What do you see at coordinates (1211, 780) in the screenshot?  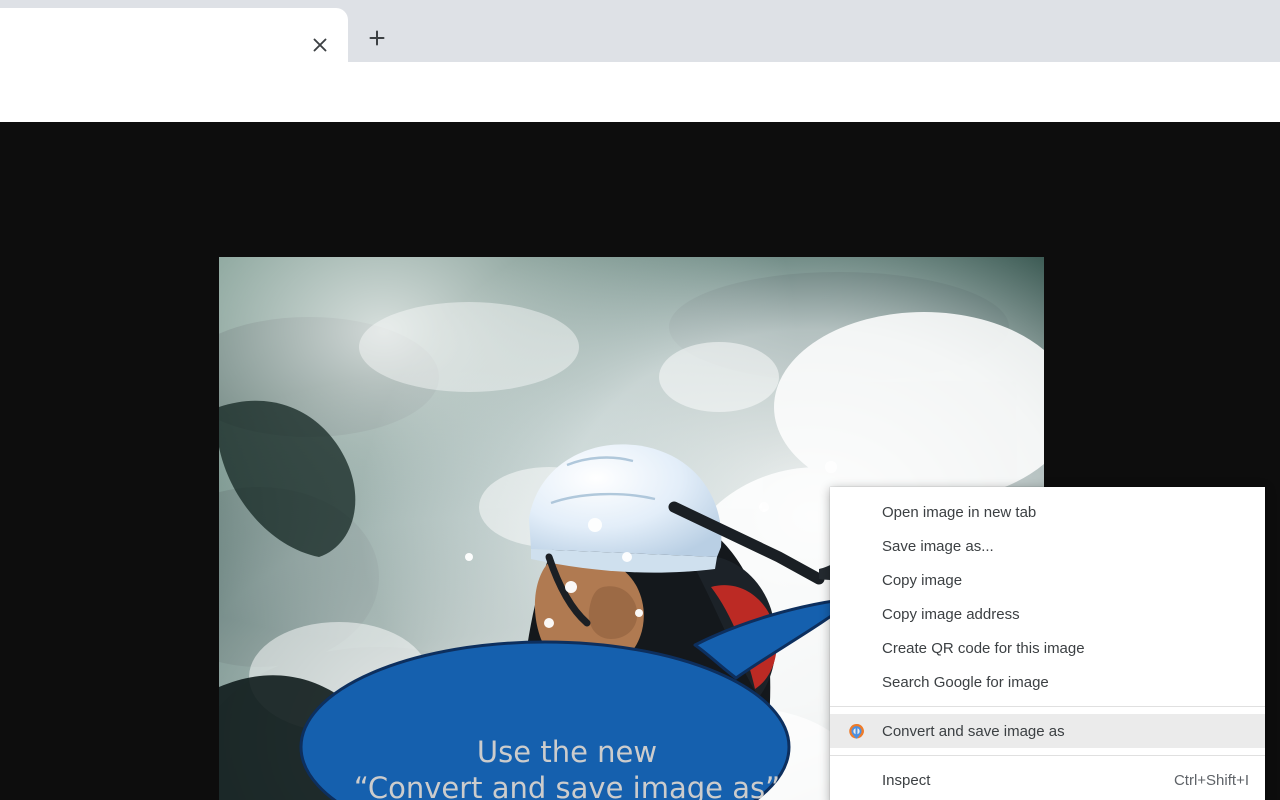 I see `menu-item-shortcut: Ctrl+Shift+I` at bounding box center [1211, 780].